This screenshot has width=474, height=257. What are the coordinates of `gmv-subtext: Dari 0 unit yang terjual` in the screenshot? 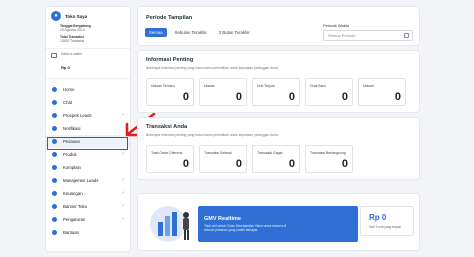 It's located at (385, 227).